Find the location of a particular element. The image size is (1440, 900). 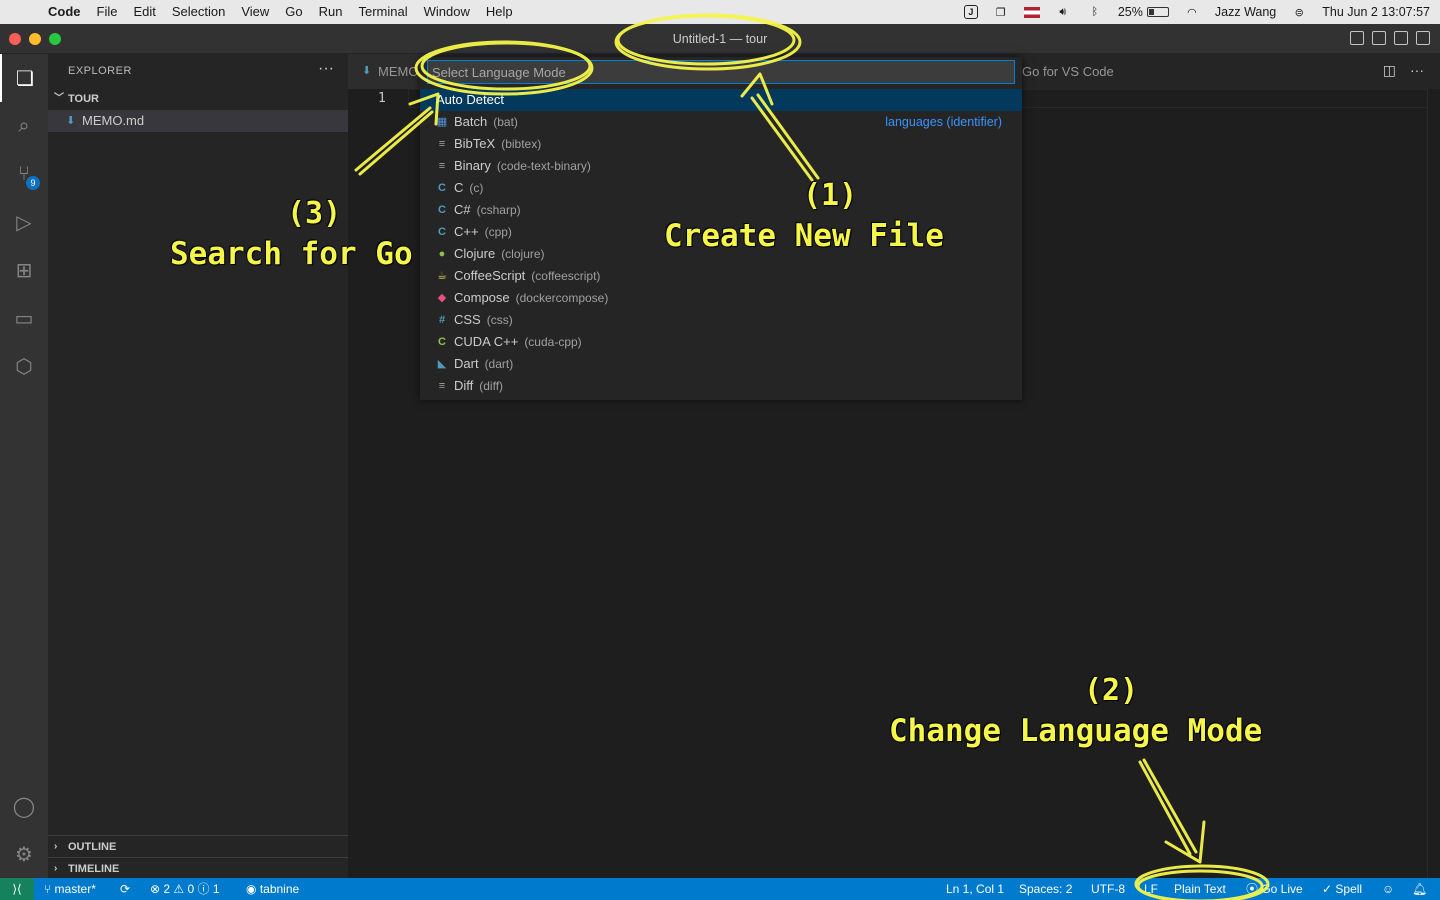

annotation-2-number: (2) is located at coordinates (1111, 690).